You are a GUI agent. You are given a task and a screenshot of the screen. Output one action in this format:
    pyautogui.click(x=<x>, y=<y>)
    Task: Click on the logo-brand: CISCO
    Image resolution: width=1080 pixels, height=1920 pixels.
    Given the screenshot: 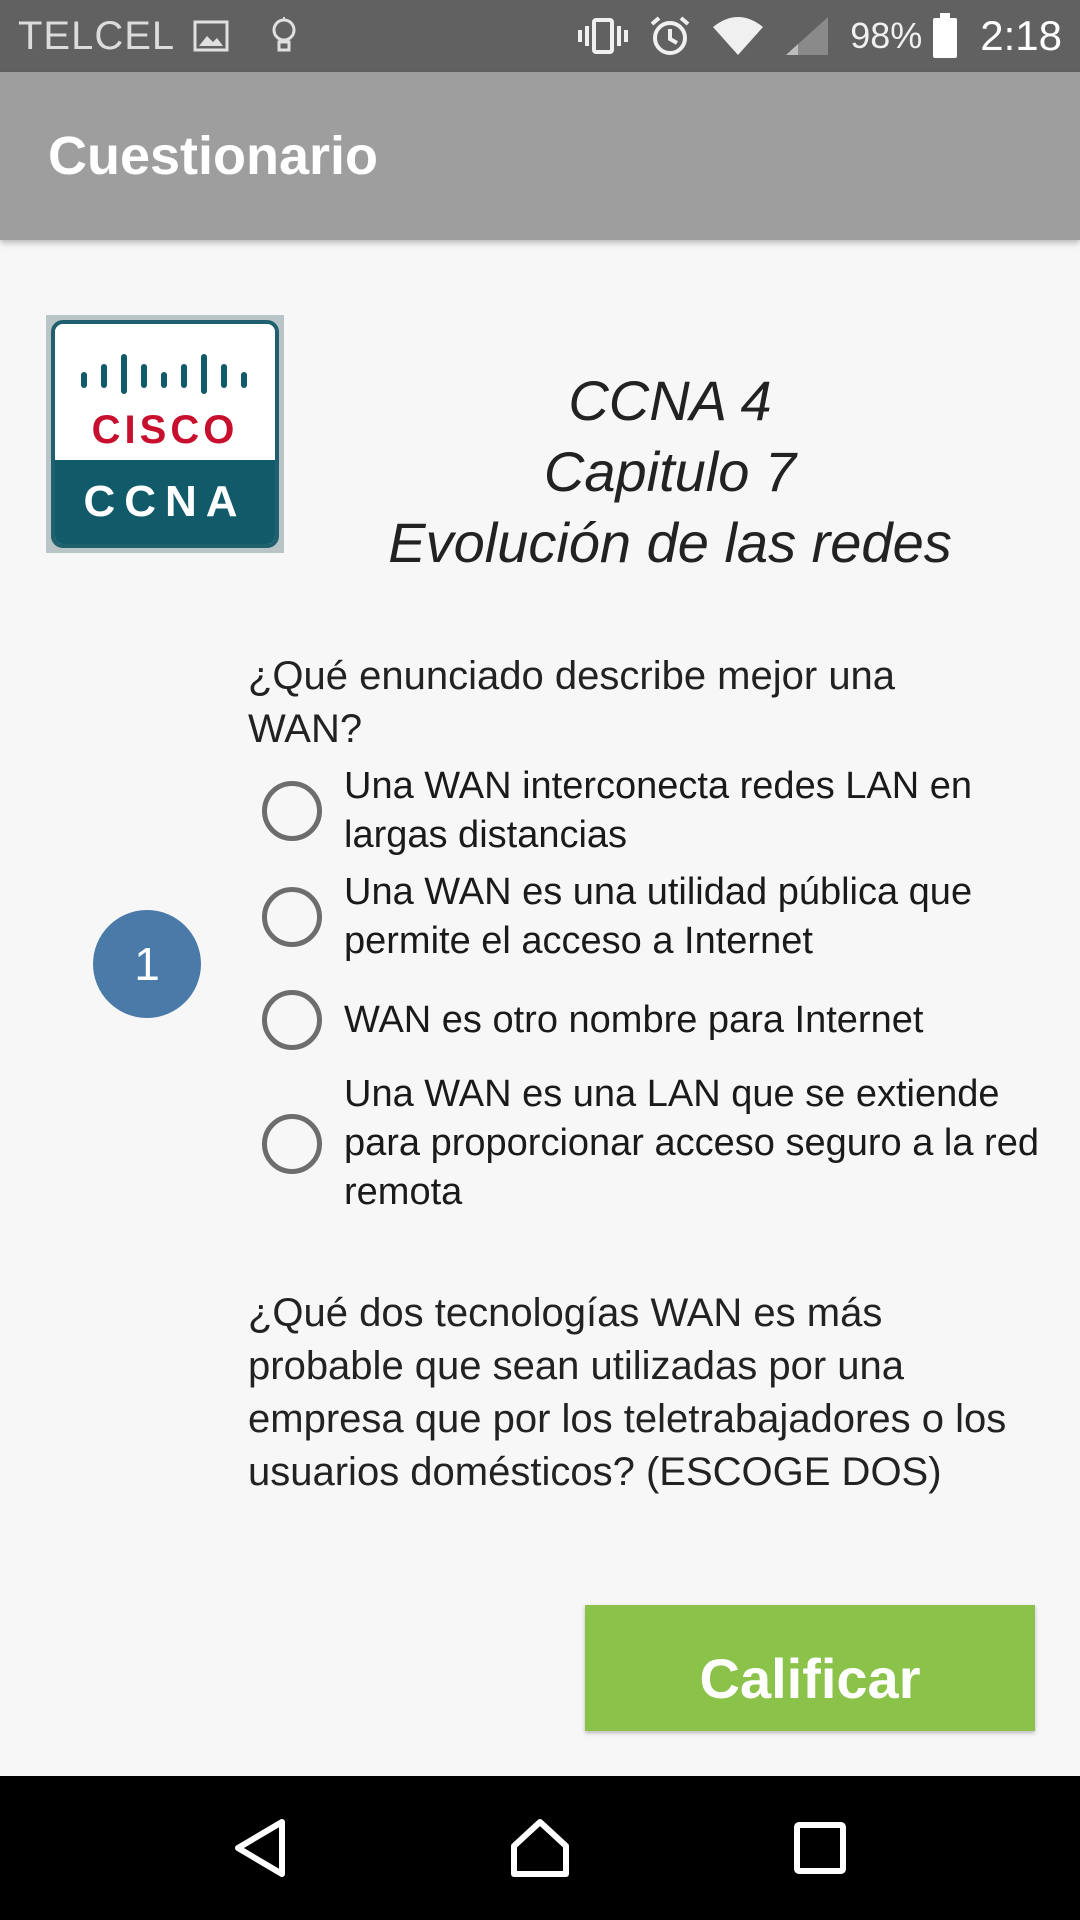 What is the action you would take?
    pyautogui.click(x=165, y=430)
    